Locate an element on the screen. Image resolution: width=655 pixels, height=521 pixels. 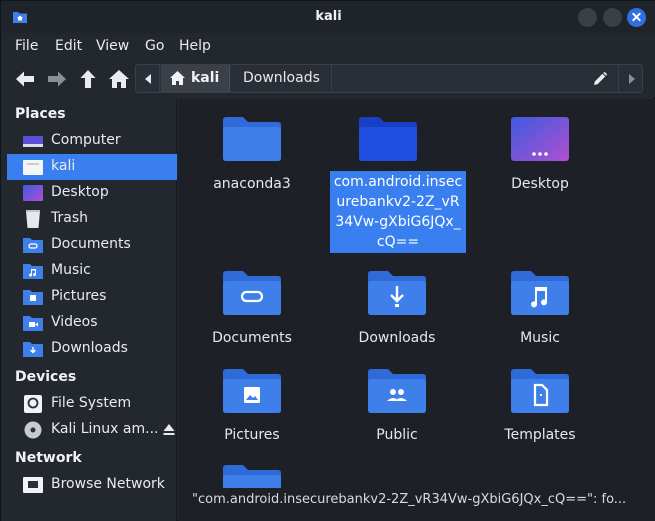
sidebar-item-label: Trash is located at coordinates (69, 218).